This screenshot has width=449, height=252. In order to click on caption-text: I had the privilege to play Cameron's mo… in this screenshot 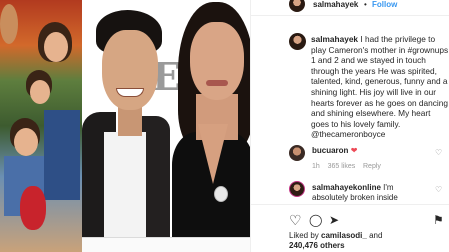, I will do `click(380, 87)`.